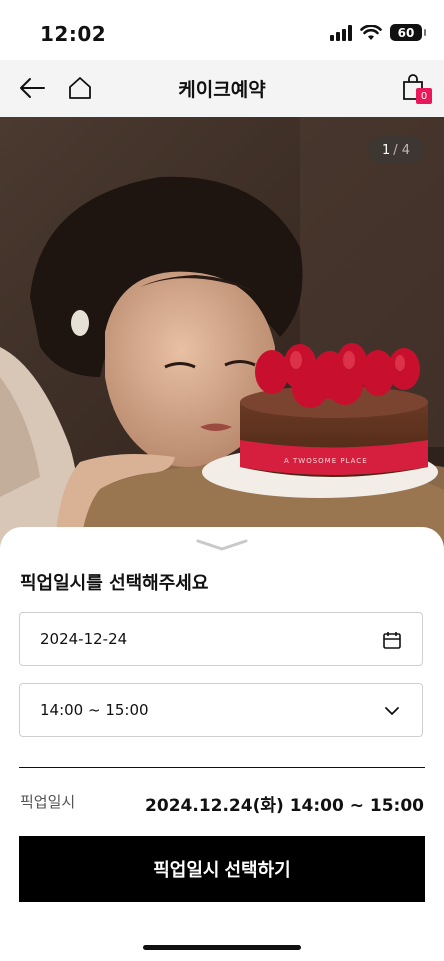  What do you see at coordinates (114, 583) in the screenshot?
I see `sheet-title: 픽업일시를 선택해주세요` at bounding box center [114, 583].